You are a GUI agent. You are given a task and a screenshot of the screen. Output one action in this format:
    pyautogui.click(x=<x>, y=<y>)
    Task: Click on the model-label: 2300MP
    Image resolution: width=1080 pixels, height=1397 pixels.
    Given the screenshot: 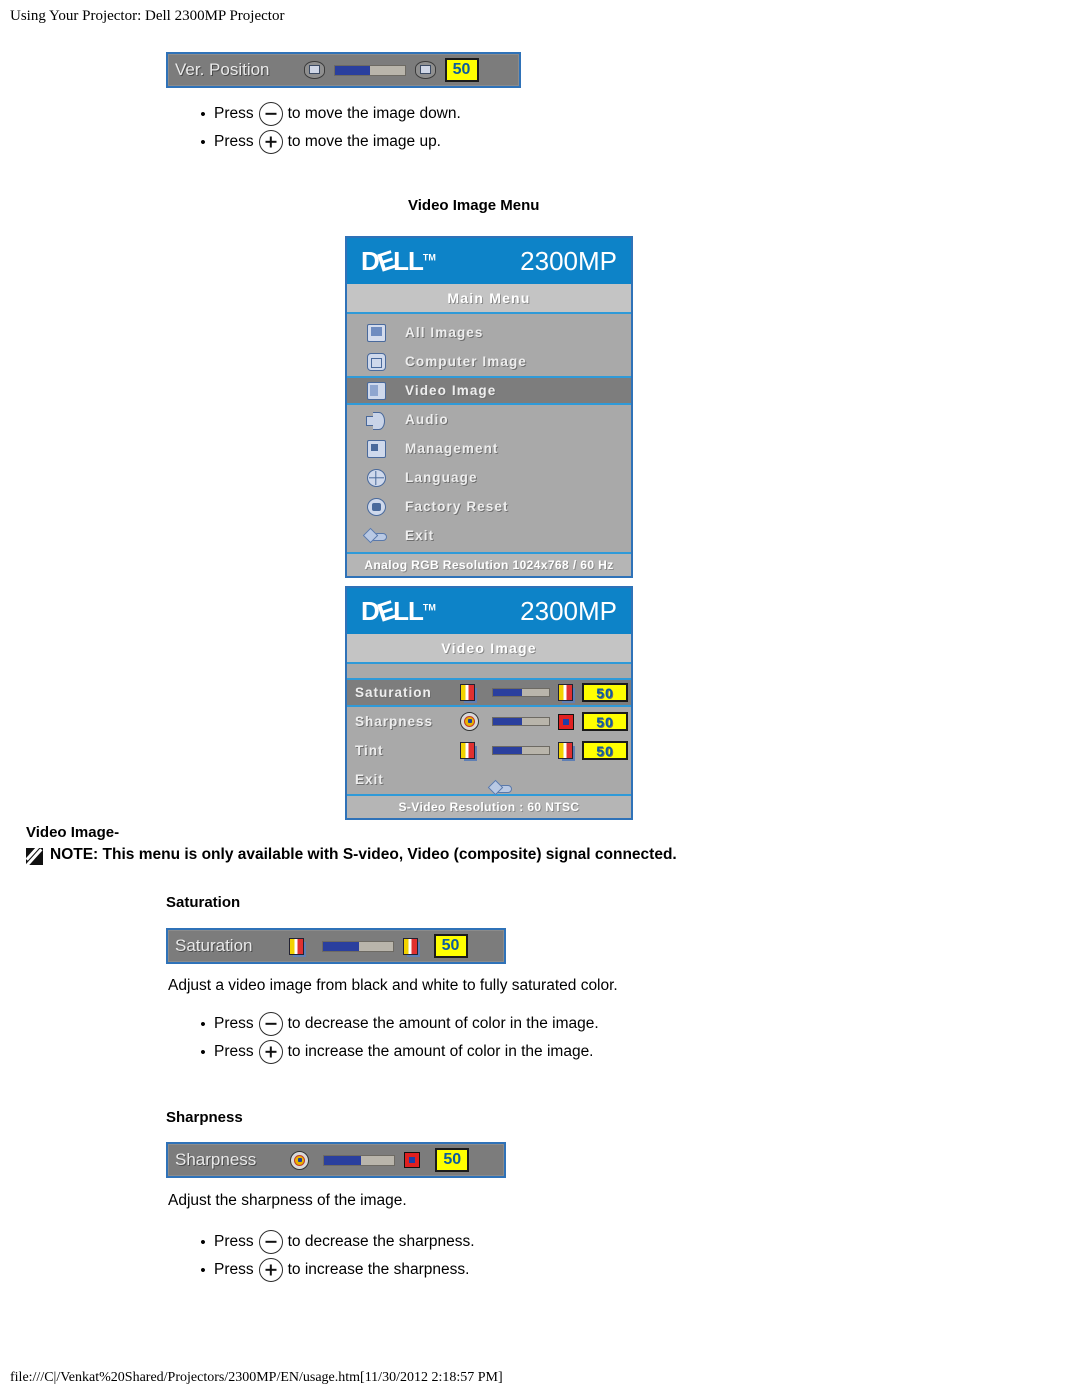 What is the action you would take?
    pyautogui.click(x=568, y=610)
    